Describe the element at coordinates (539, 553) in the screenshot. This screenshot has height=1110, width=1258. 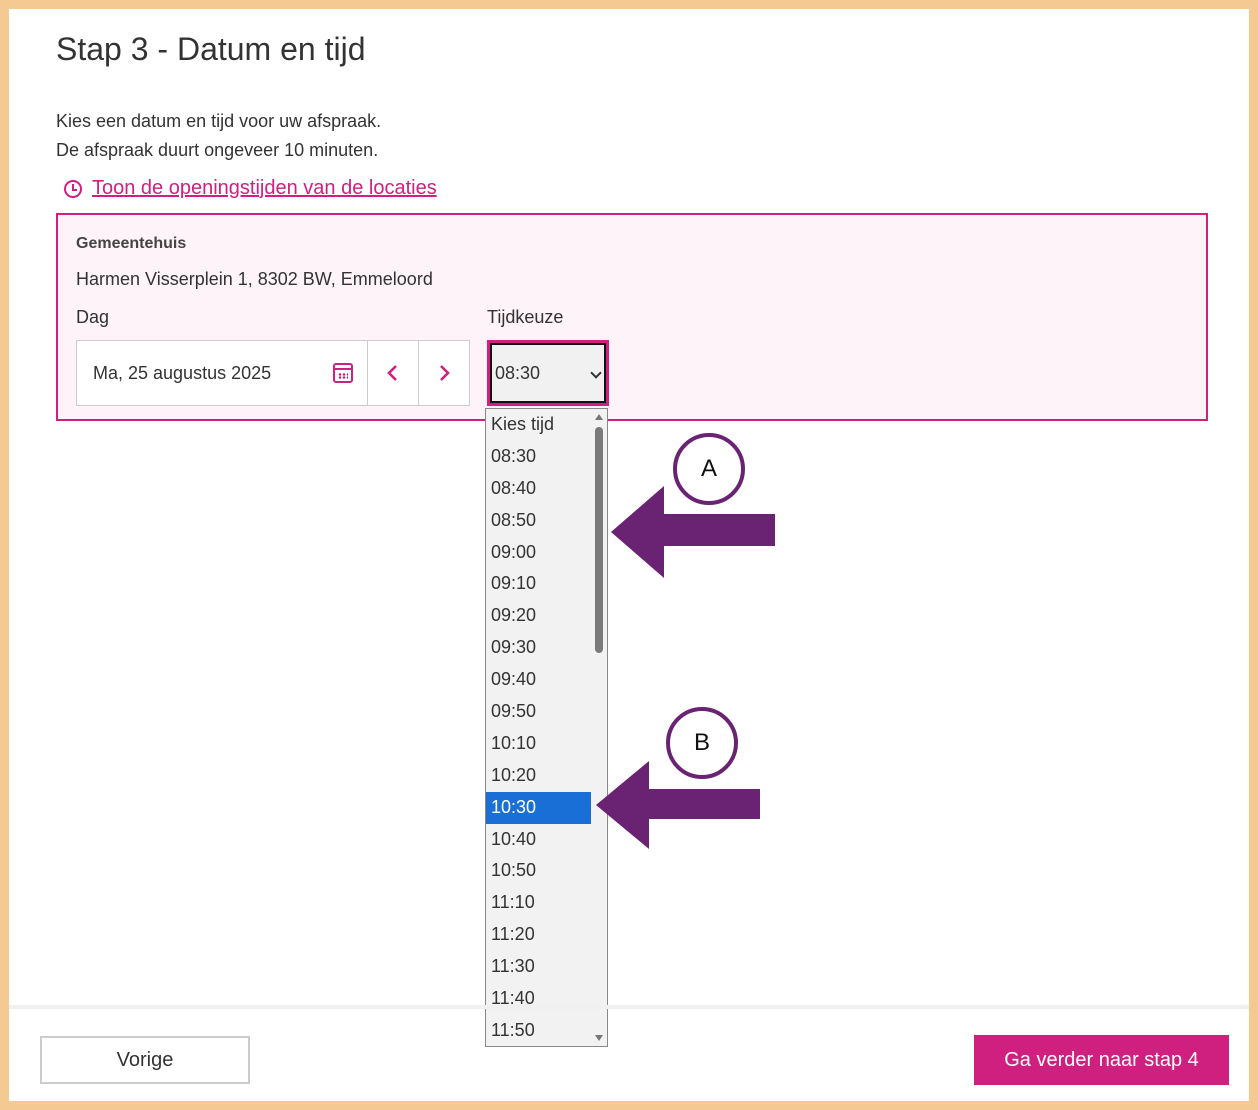
I see `time-option: 09:00` at that location.